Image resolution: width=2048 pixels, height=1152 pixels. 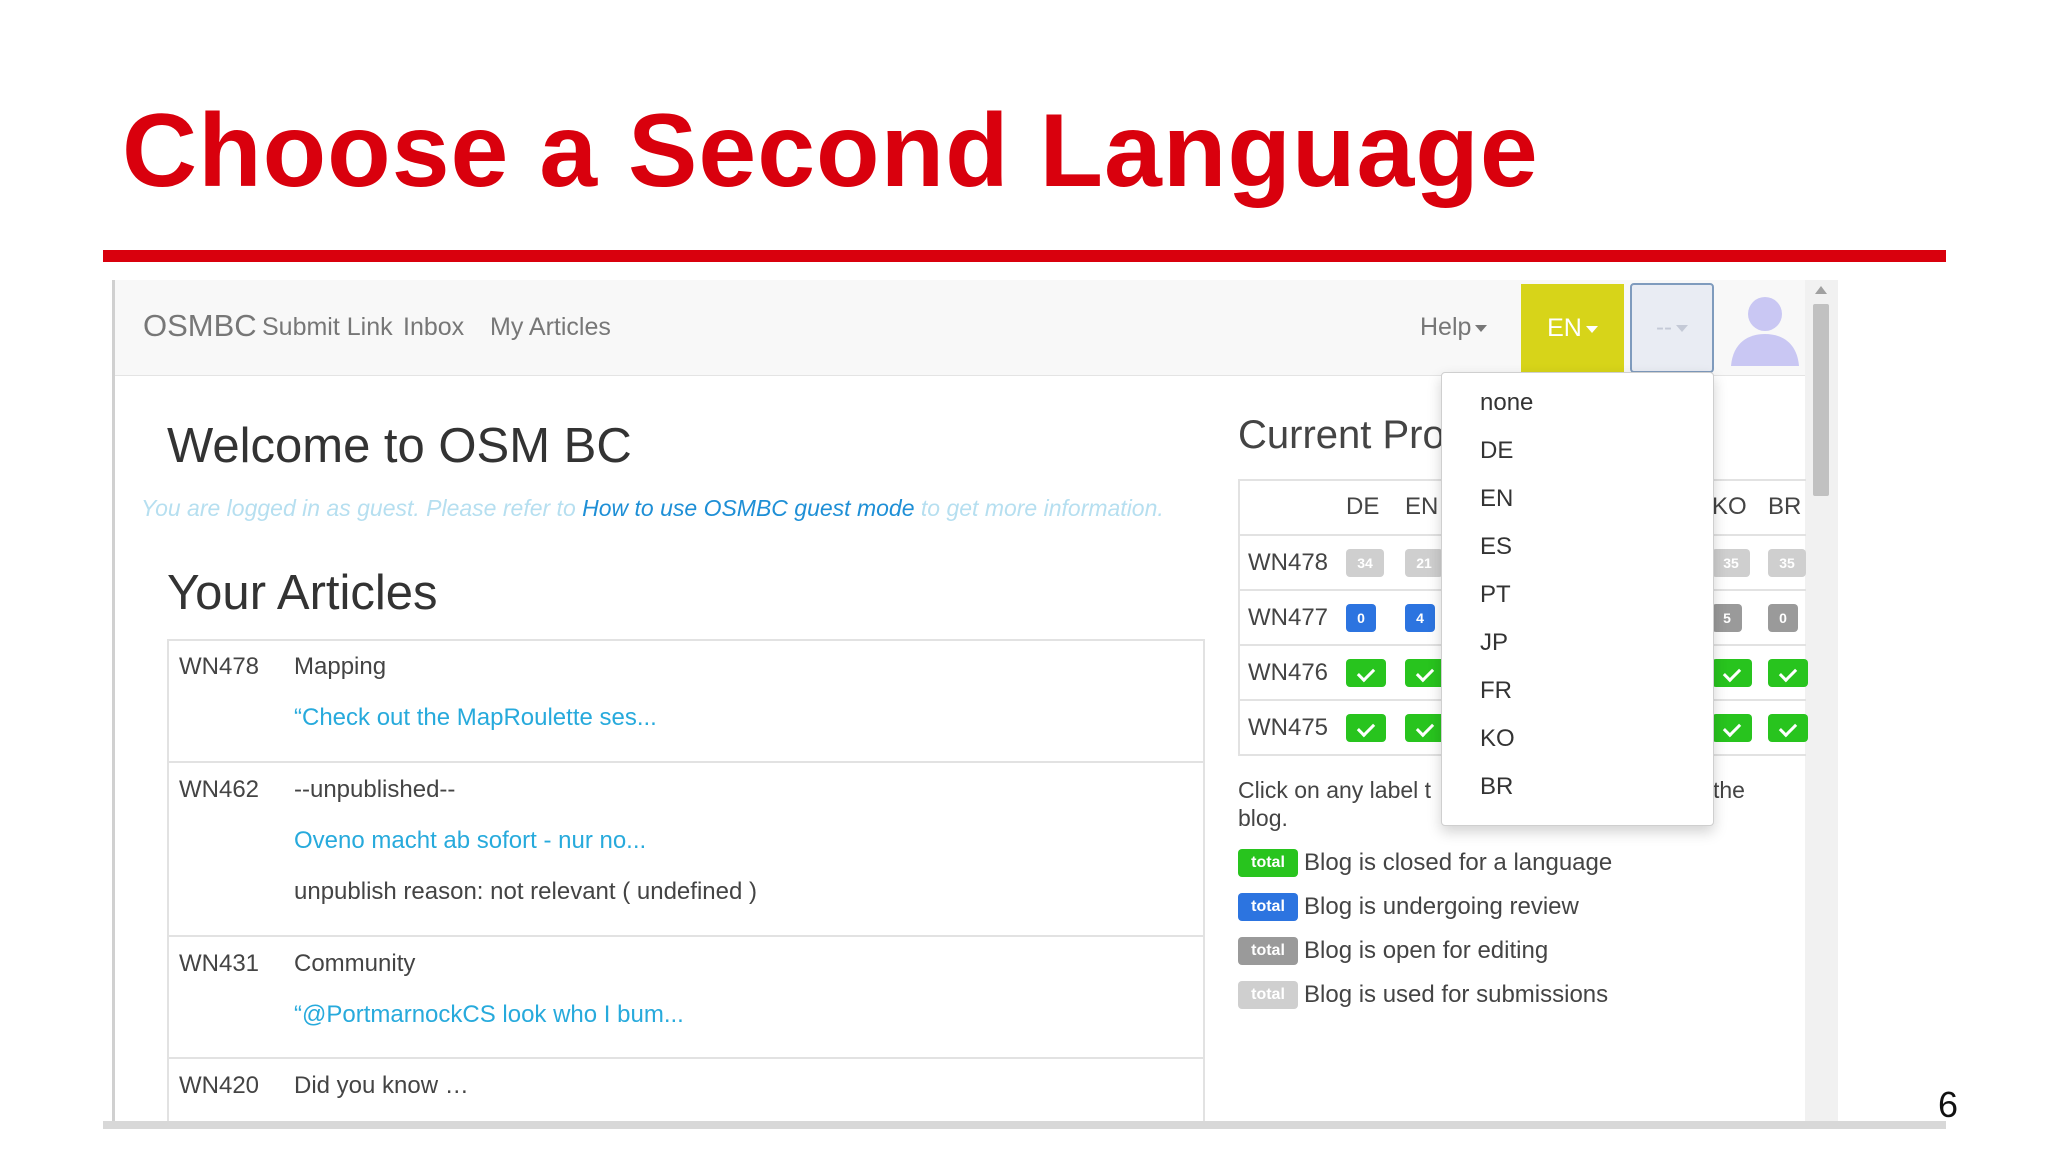 What do you see at coordinates (1335, 790) in the screenshot?
I see `click-note-start: Click on any label t` at bounding box center [1335, 790].